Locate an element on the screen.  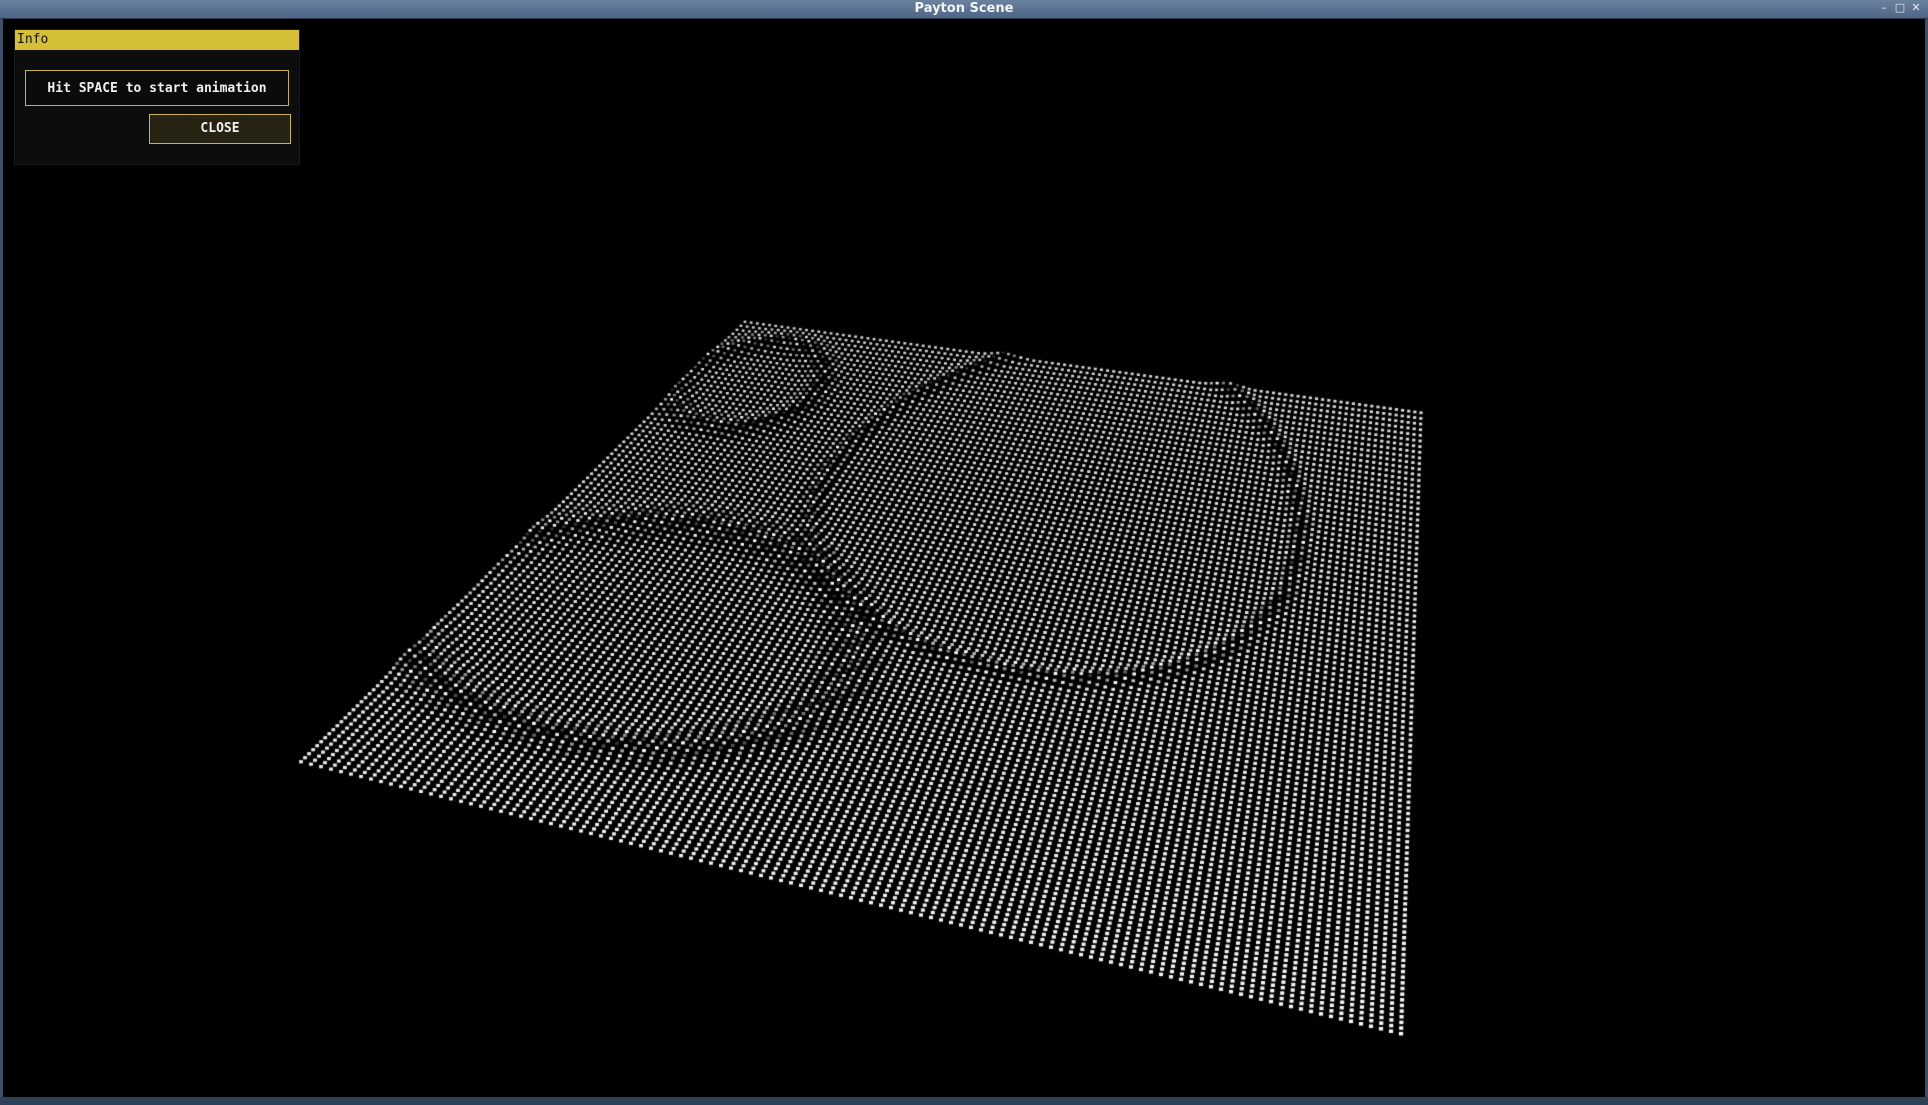
title-bar: Payton Scene – □ ✕ is located at coordinates (964, 9).